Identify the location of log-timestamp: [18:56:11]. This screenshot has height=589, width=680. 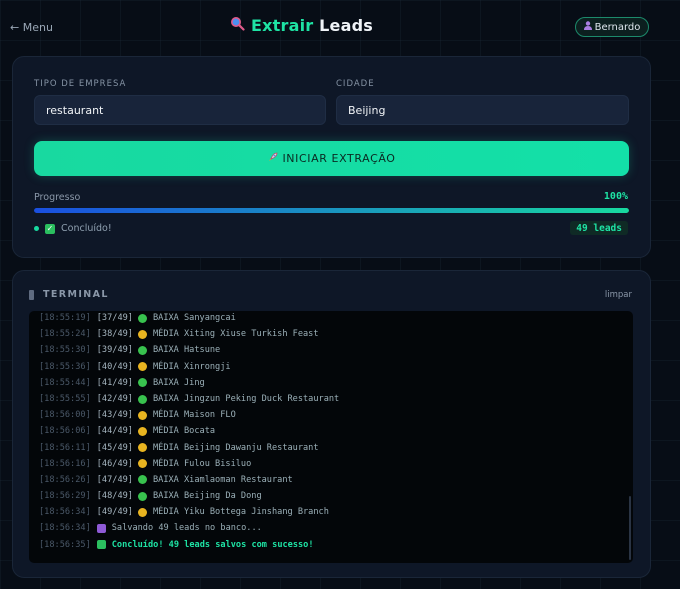
(65, 447).